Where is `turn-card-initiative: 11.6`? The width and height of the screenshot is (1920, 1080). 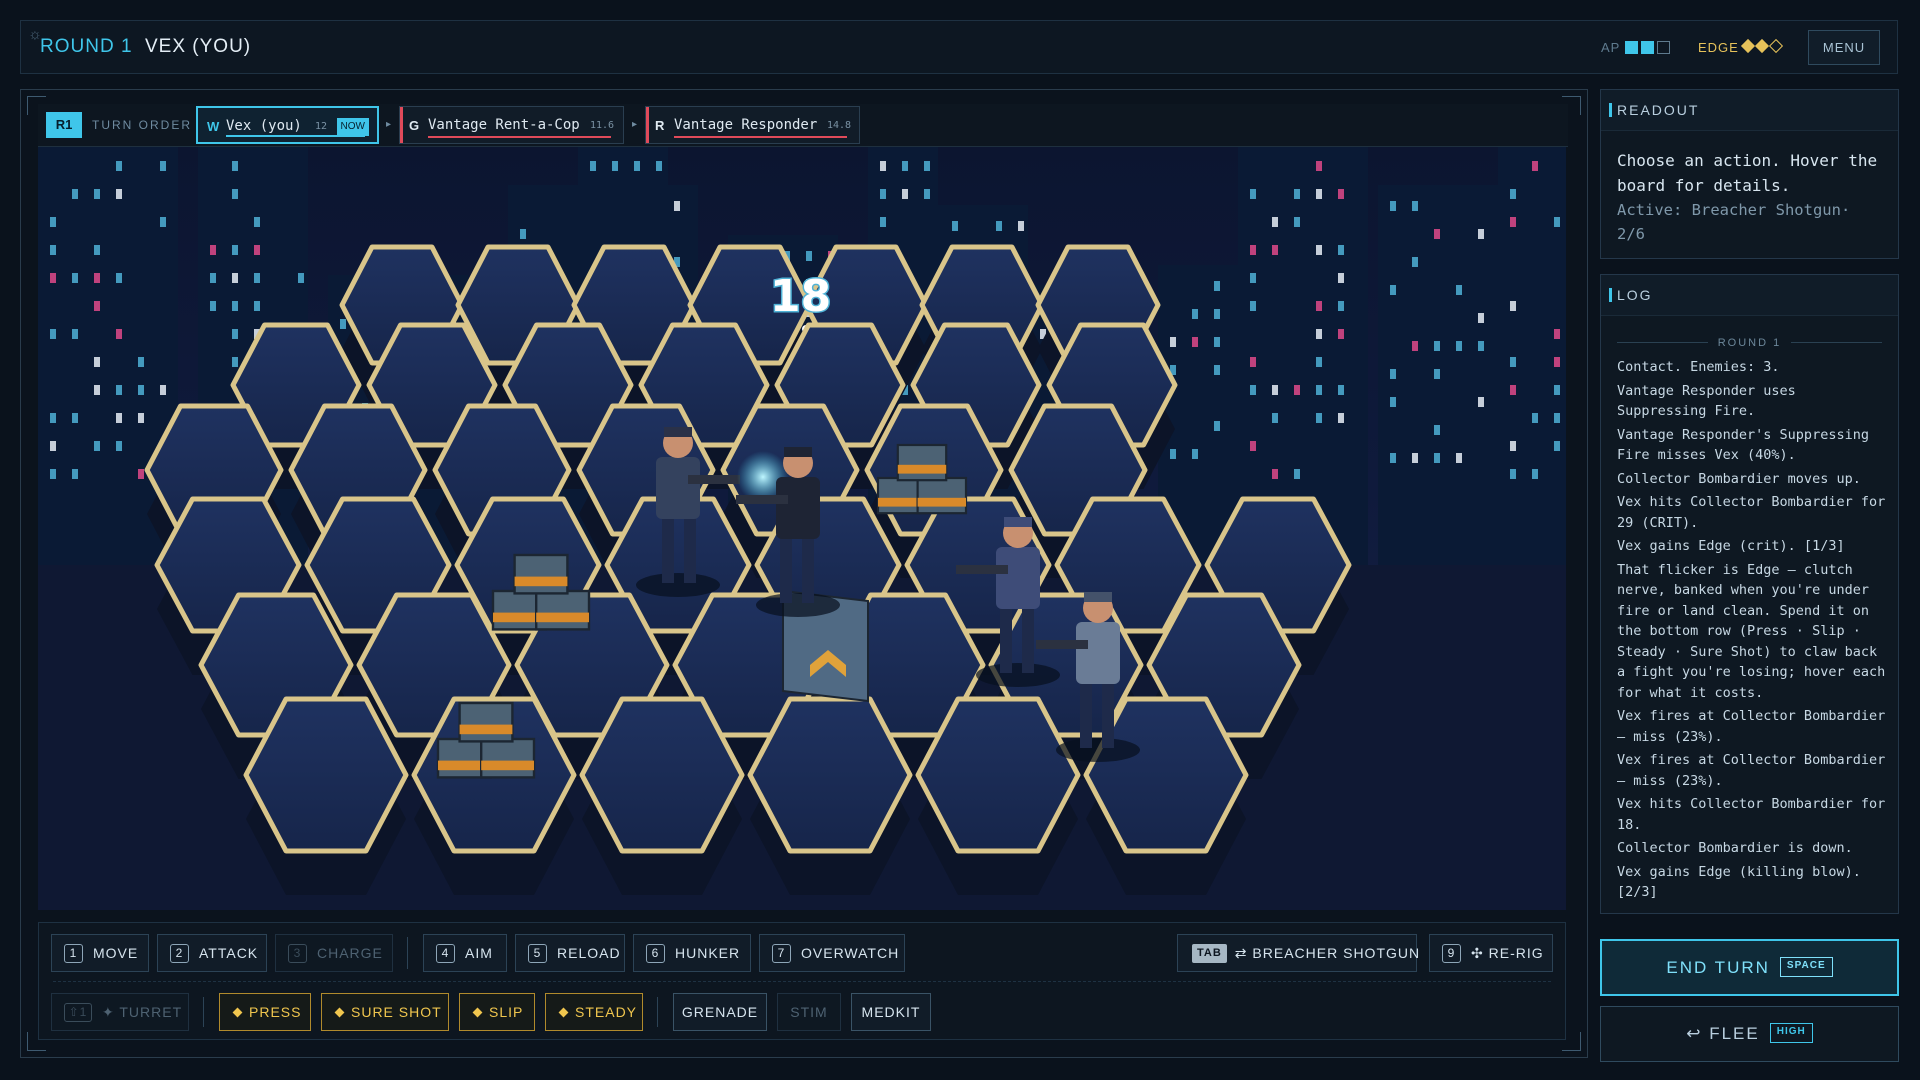 turn-card-initiative: 11.6 is located at coordinates (602, 125).